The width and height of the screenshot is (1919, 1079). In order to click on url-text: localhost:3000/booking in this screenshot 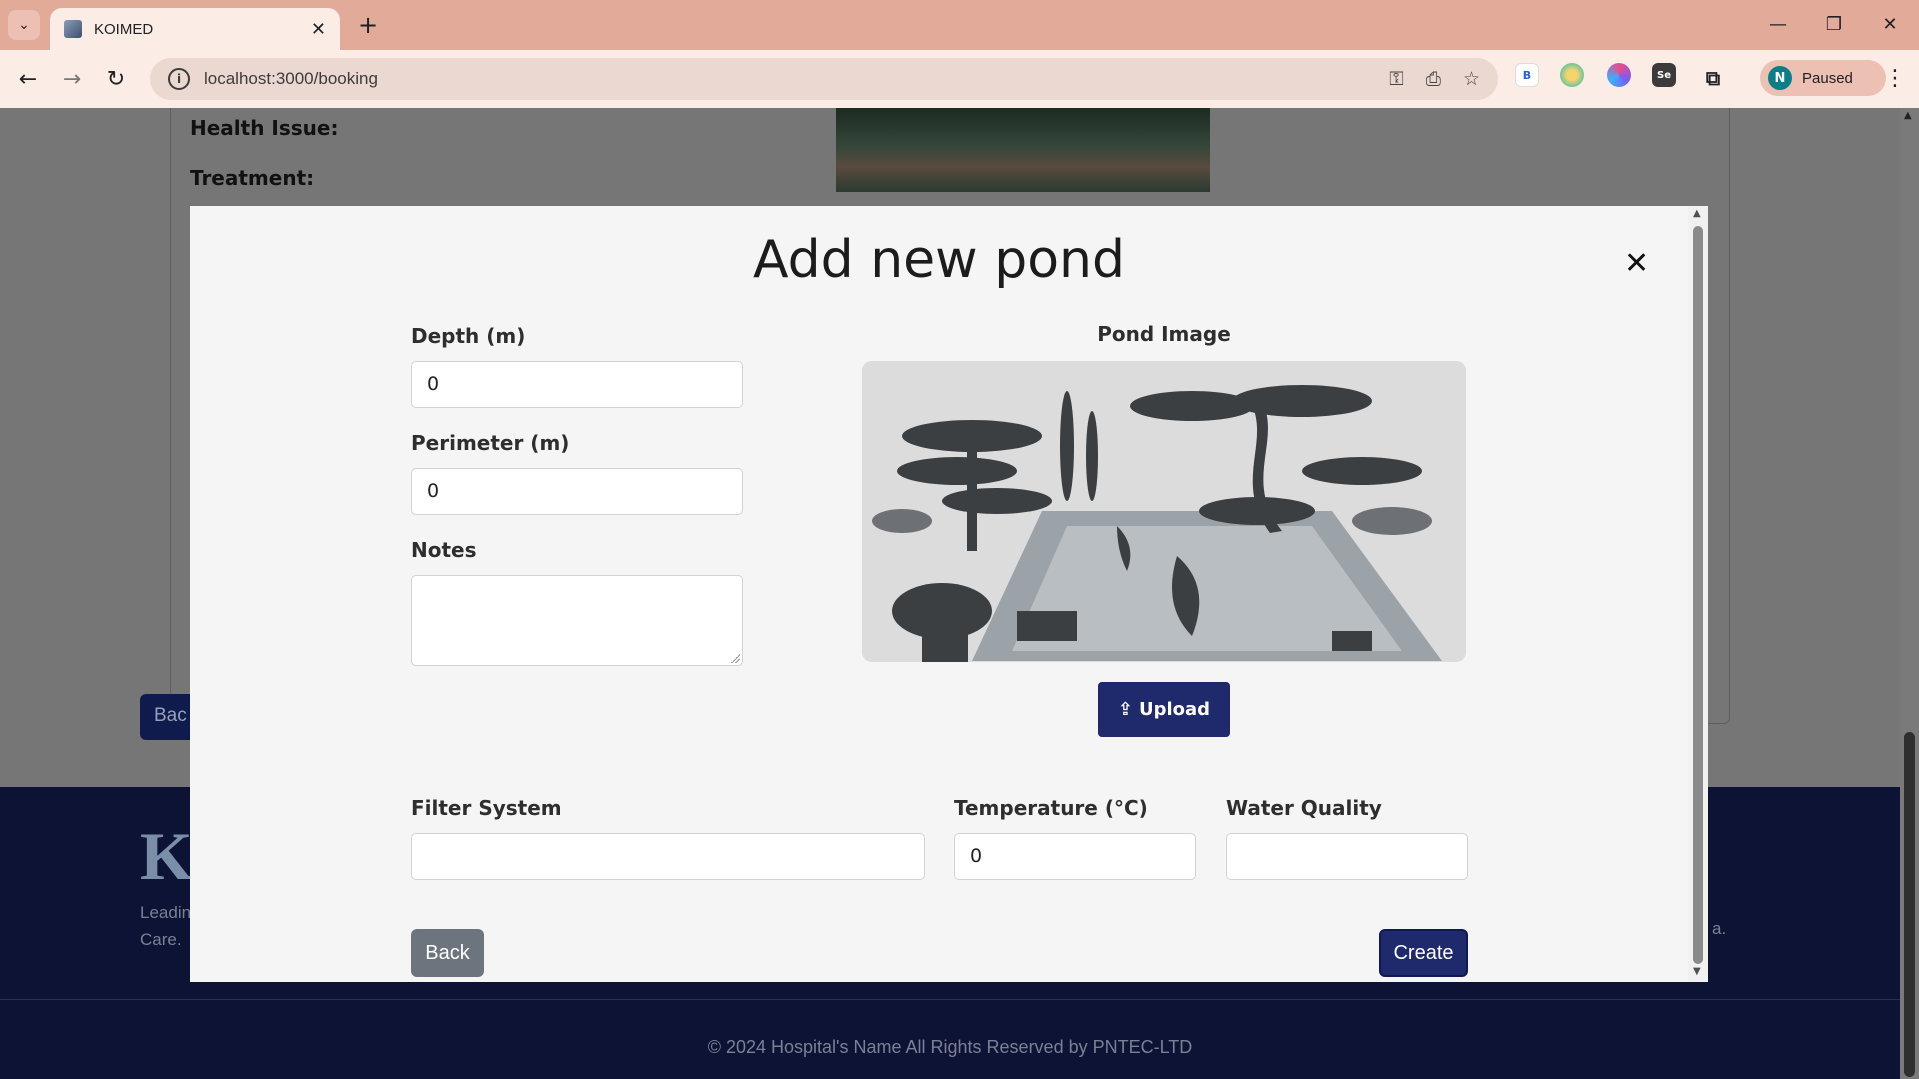, I will do `click(785, 79)`.